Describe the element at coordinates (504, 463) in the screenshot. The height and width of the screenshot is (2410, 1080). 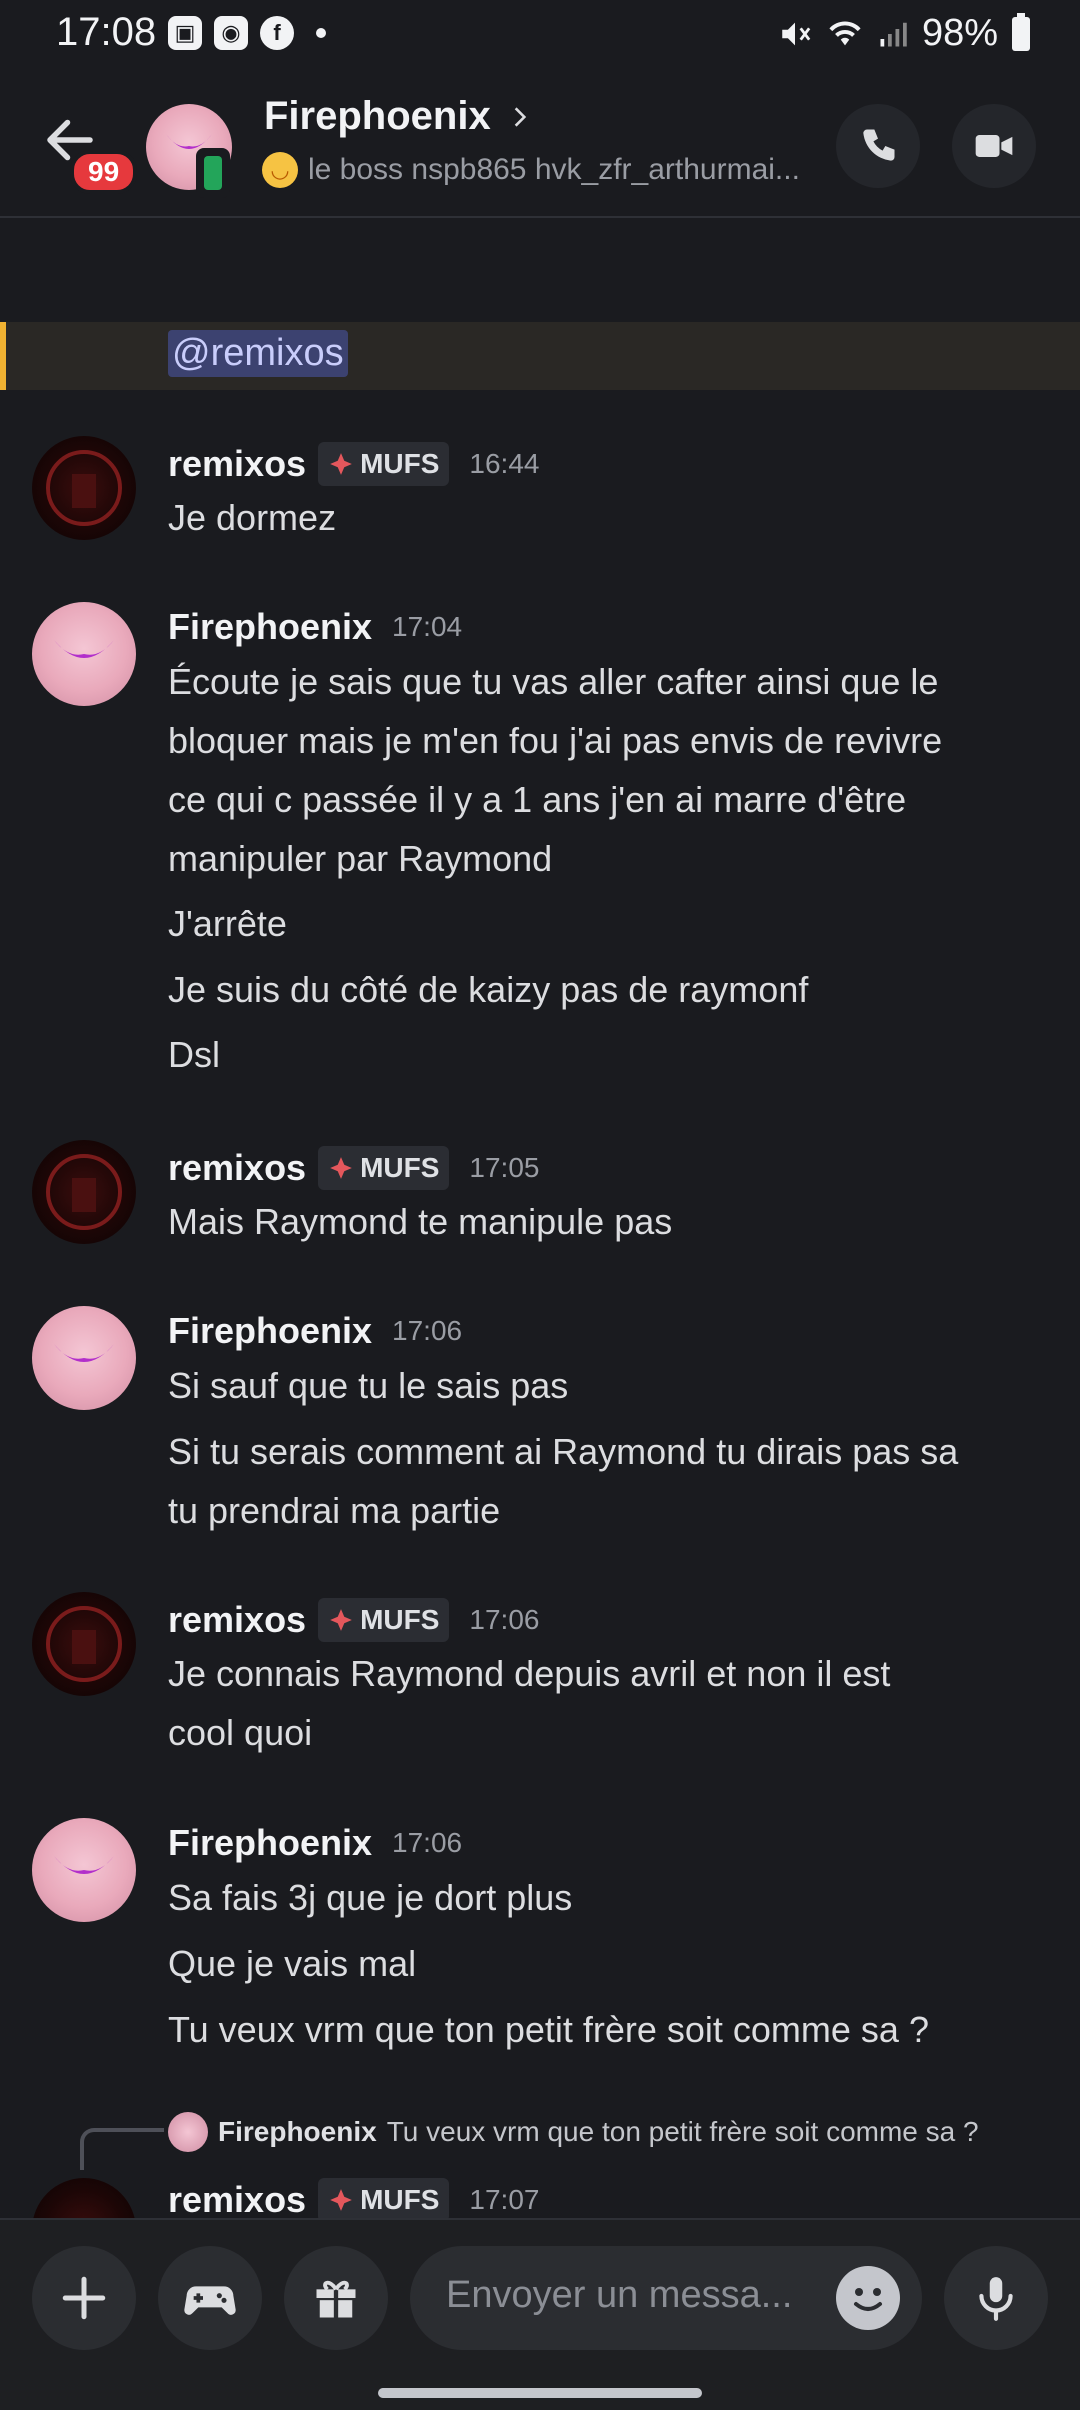
I see `timestamp: 16:44` at that location.